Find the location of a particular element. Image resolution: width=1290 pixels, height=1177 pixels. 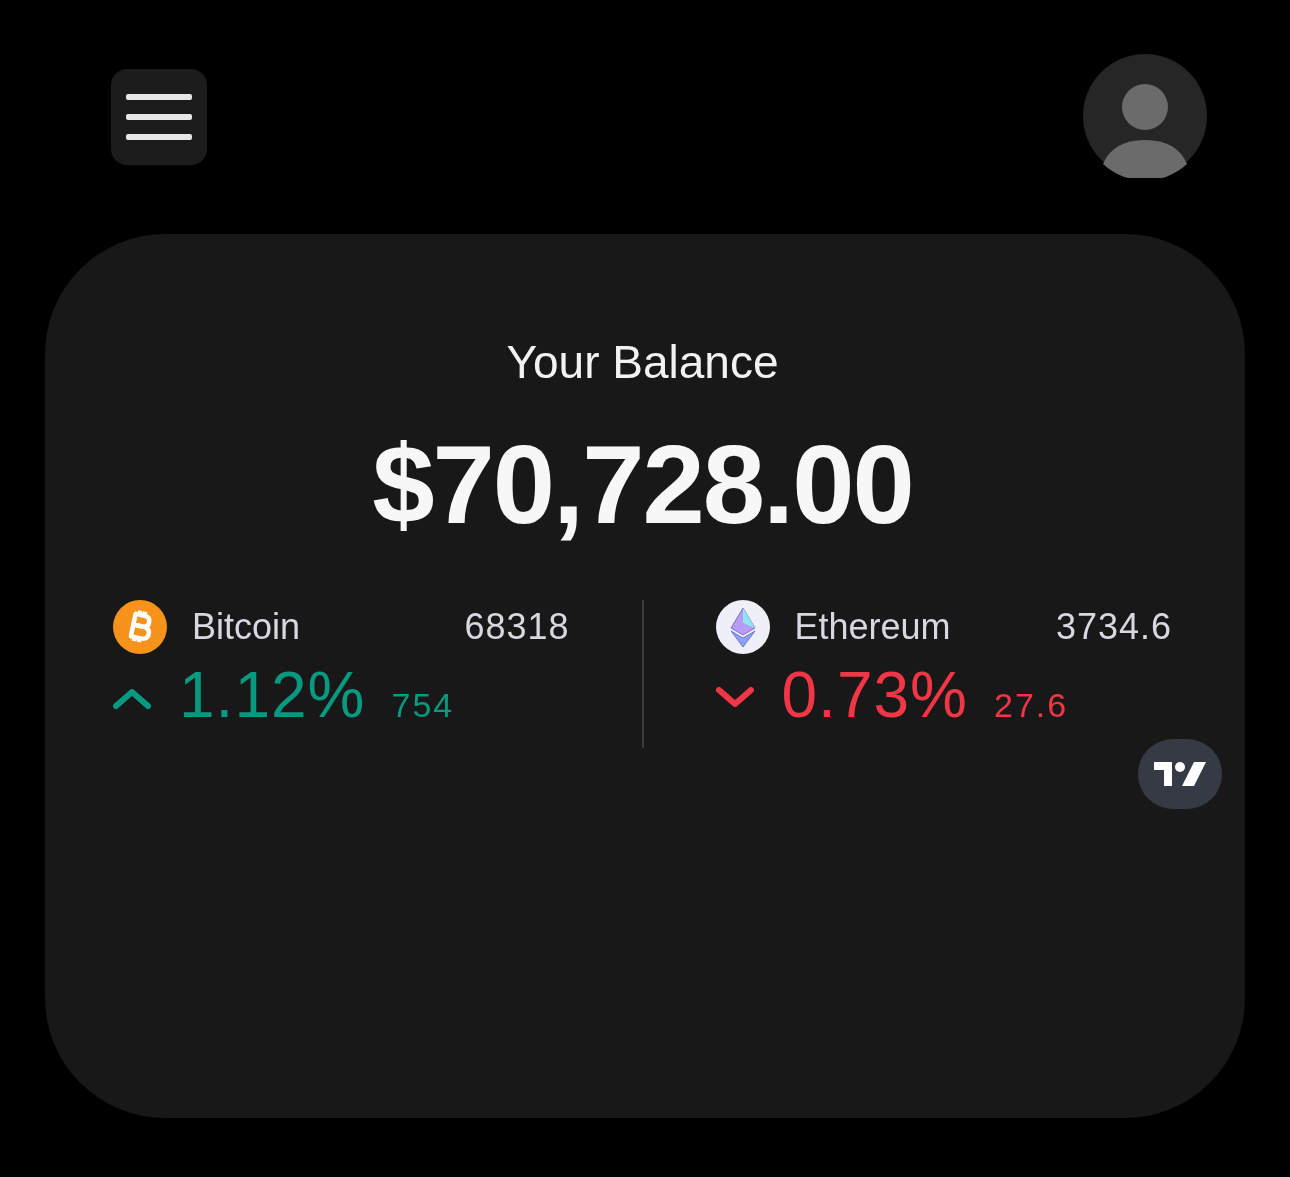

logo-icon is located at coordinates (1180, 774).